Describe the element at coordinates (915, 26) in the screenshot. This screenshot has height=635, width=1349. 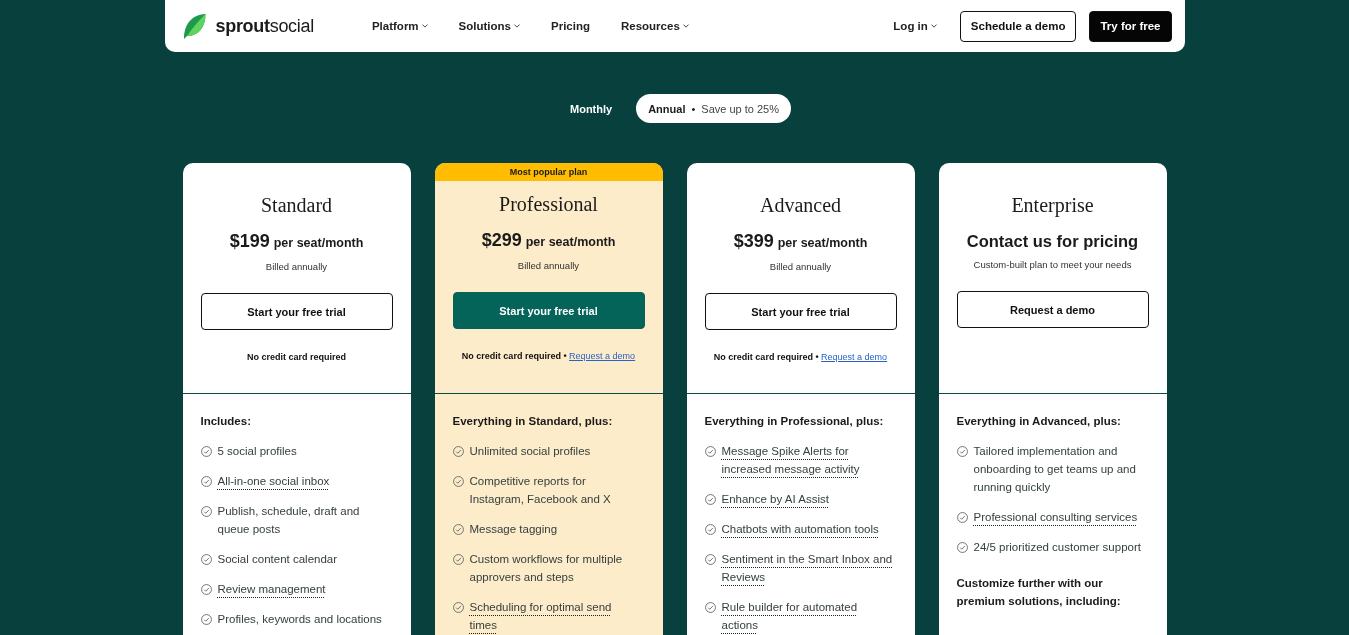
I see `login-link: Log in` at that location.